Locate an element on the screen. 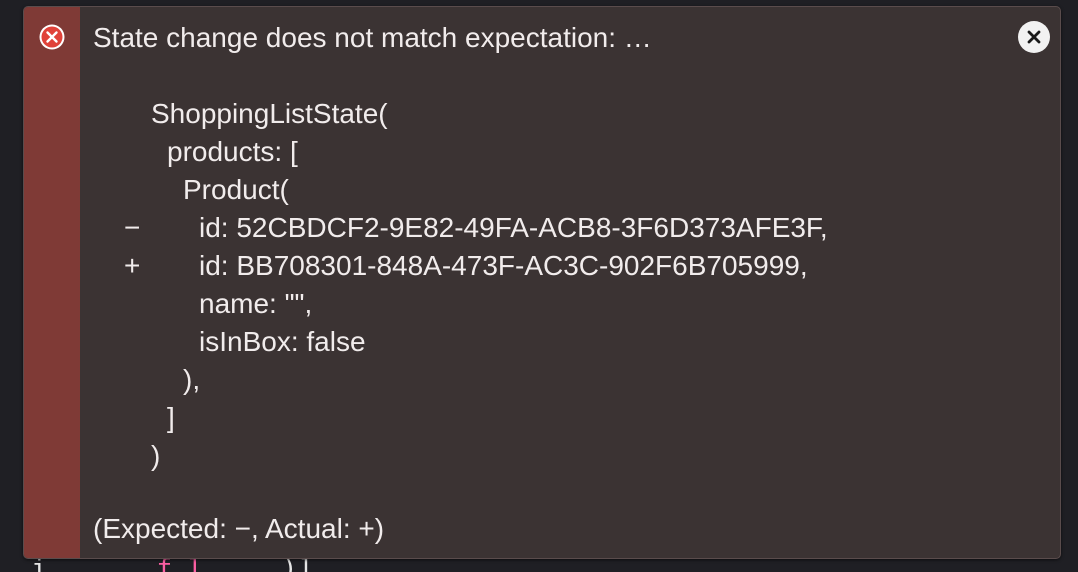 Image resolution: width=1078 pixels, height=572 pixels. diff-line-text: ), is located at coordinates (192, 379).